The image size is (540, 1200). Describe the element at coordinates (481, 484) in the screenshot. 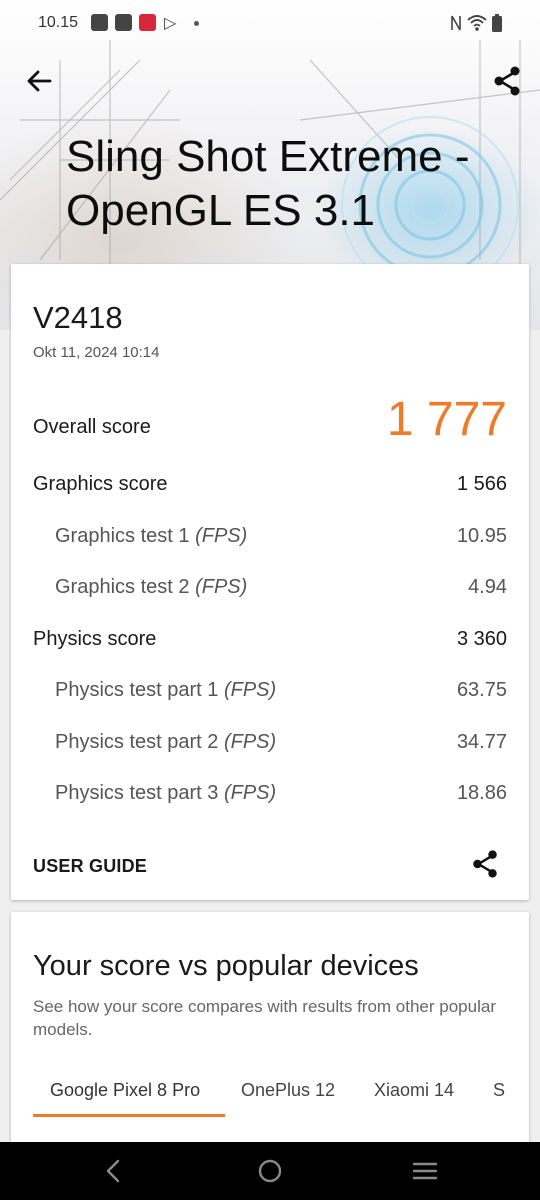

I see `score-value: 1 566` at that location.